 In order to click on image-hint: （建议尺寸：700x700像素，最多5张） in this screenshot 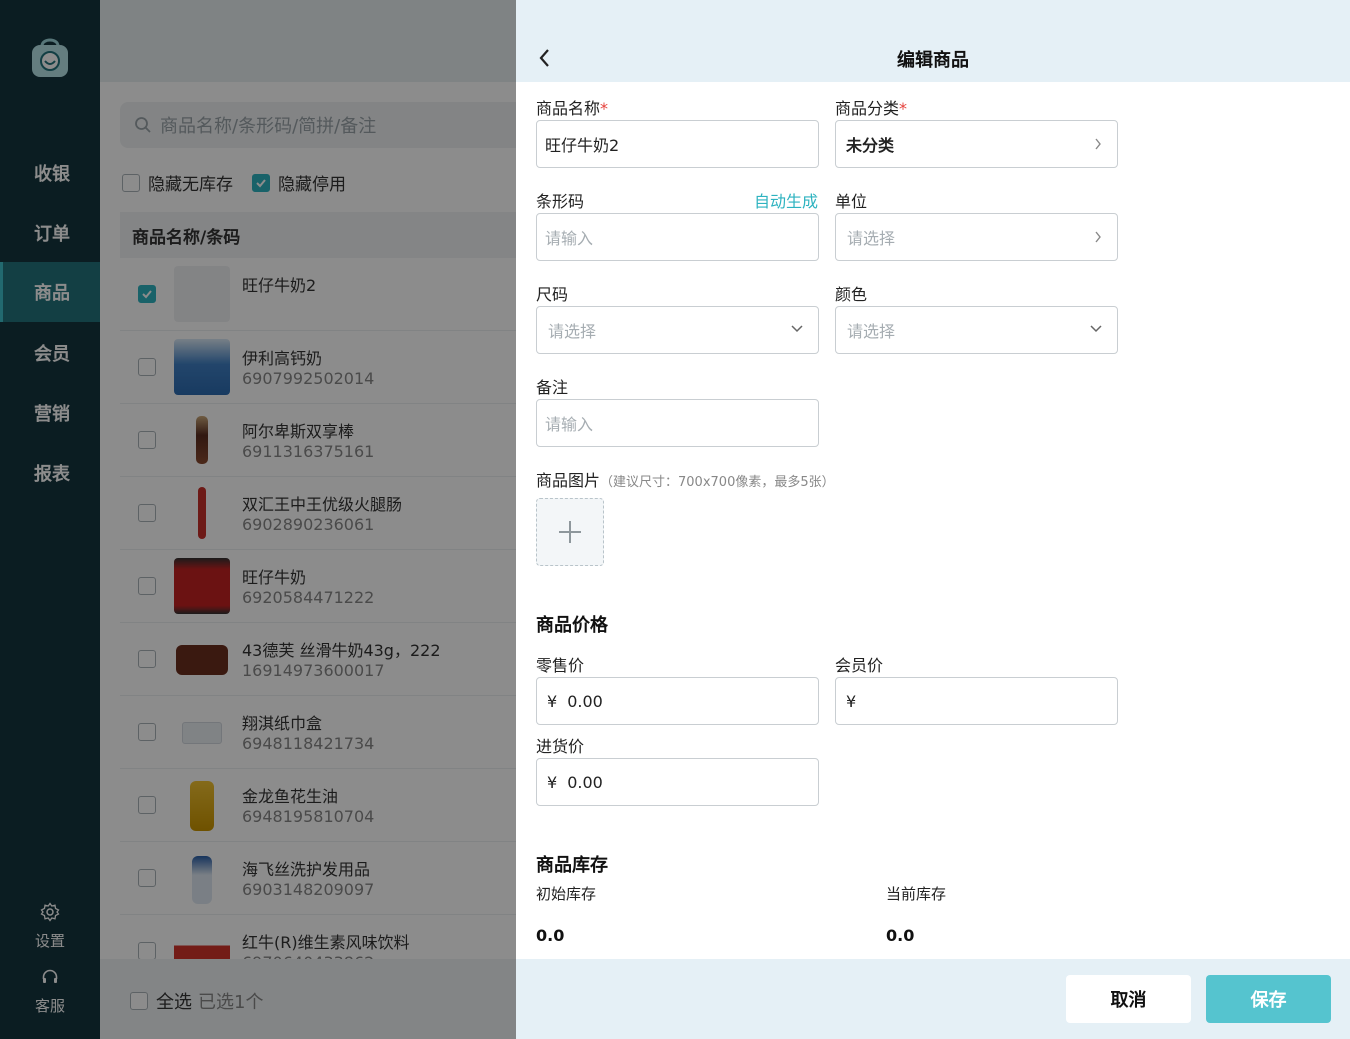, I will do `click(717, 482)`.